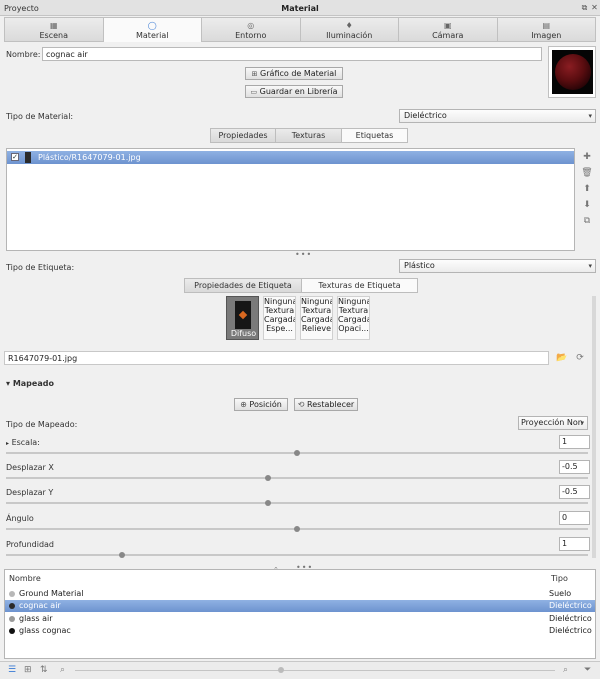 The height and width of the screenshot is (679, 600). I want to click on name-input: cognac air, so click(292, 54).